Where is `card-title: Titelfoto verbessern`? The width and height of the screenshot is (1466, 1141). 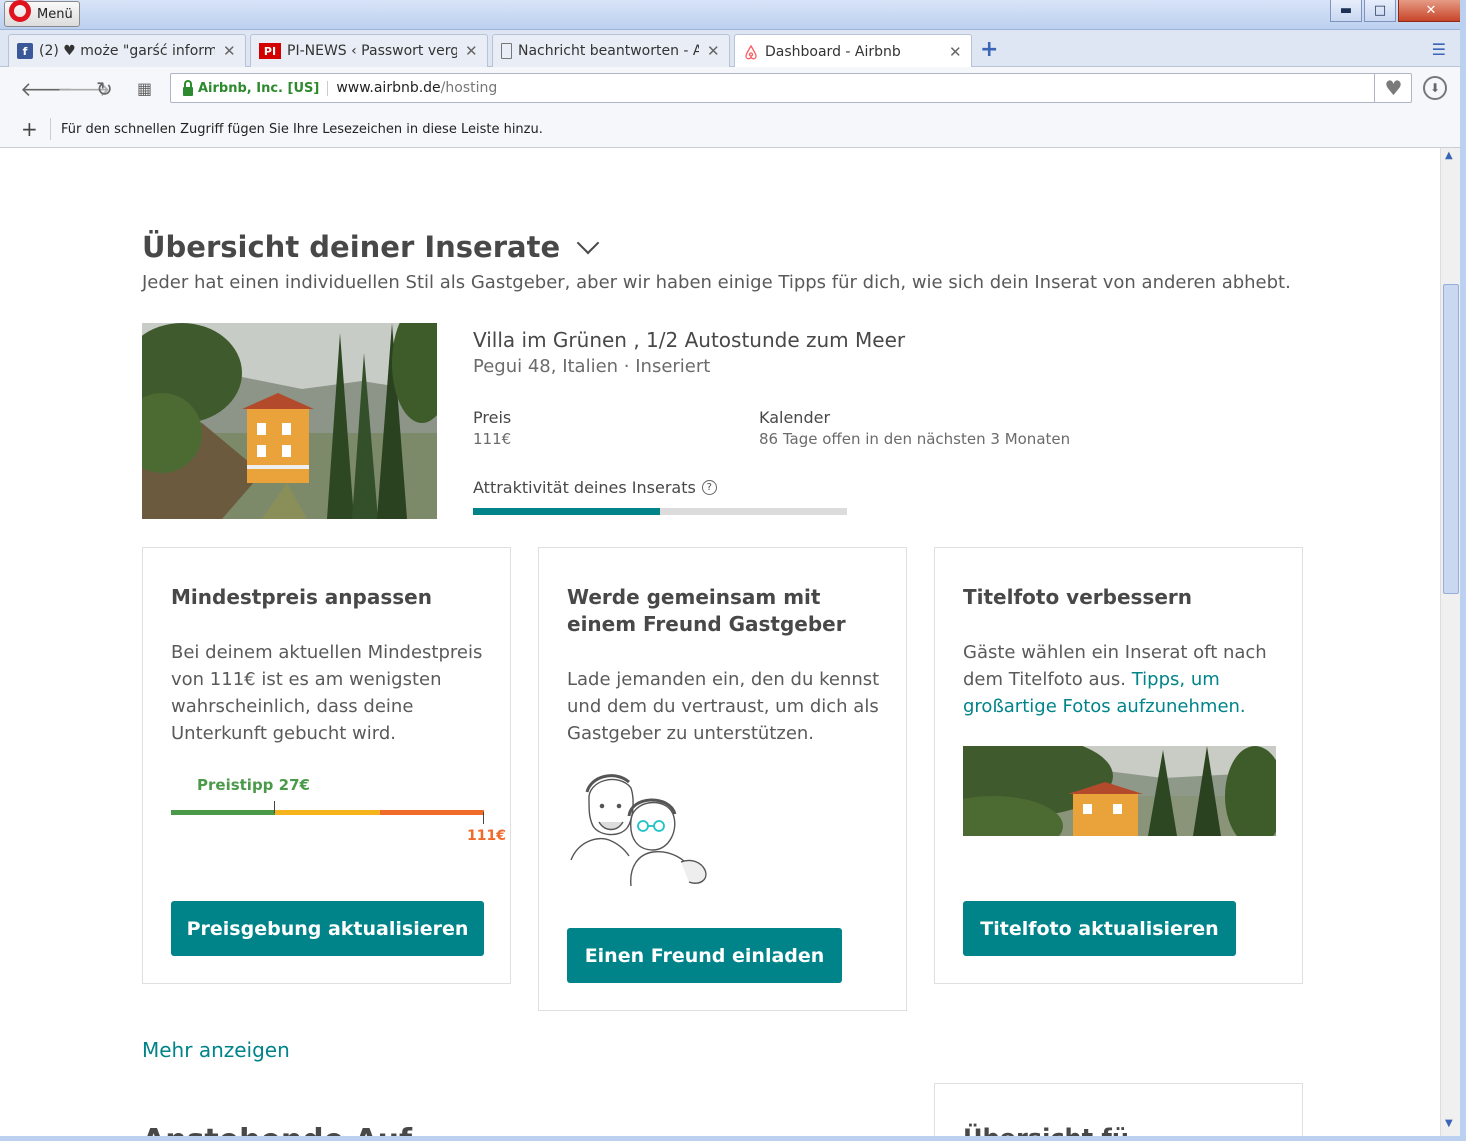
card-title: Titelfoto verbessern is located at coordinates (1078, 597).